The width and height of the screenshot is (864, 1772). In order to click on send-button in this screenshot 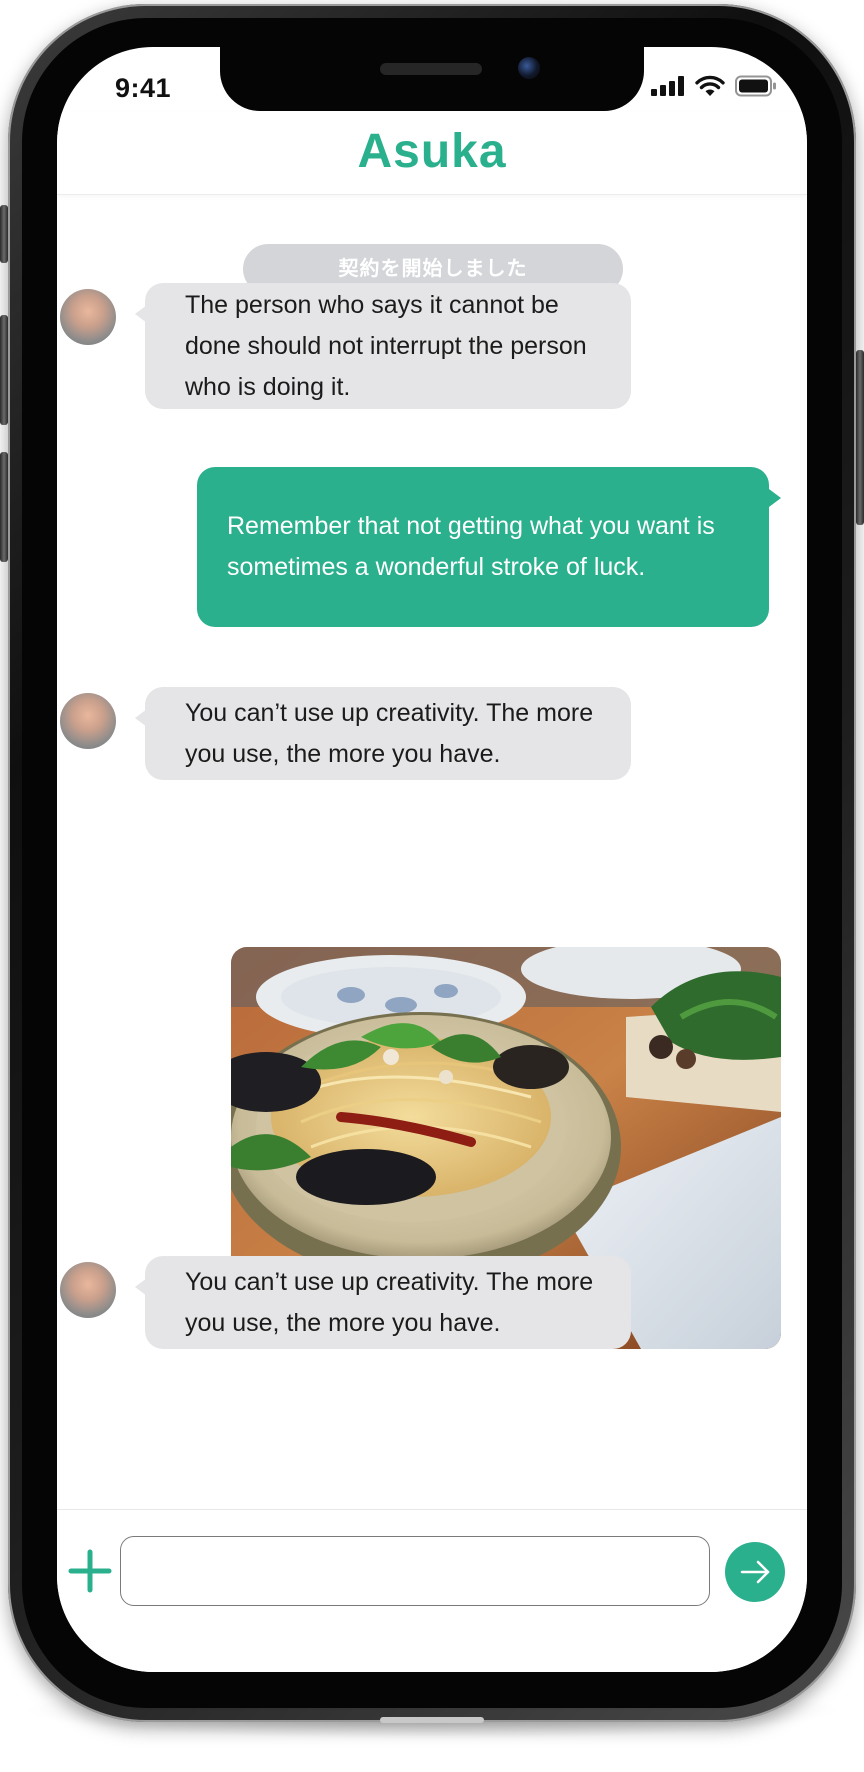, I will do `click(755, 1572)`.